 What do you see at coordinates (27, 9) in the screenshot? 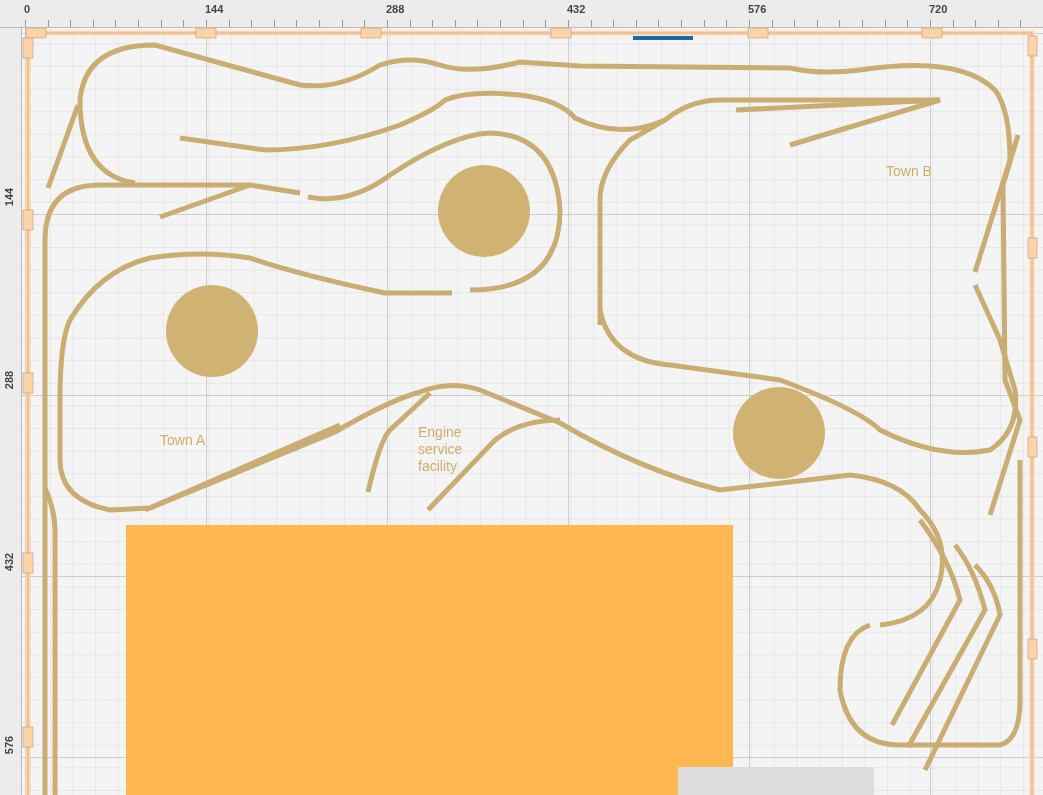
I see `ruler-label: 0` at bounding box center [27, 9].